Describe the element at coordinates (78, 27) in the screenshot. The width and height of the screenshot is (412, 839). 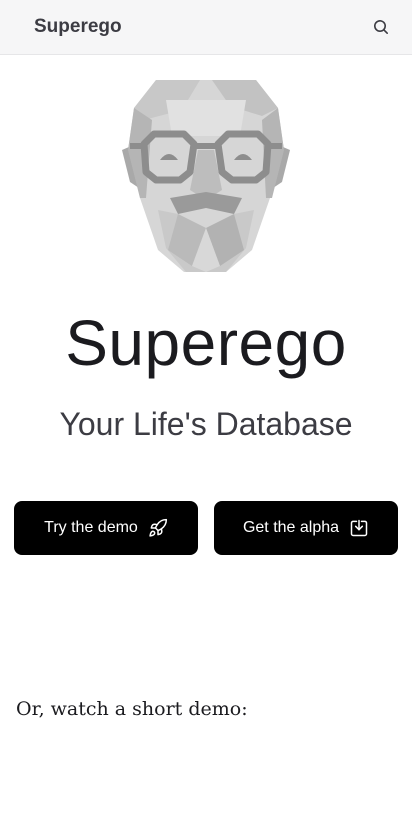
I see `site-title: Superego` at that location.